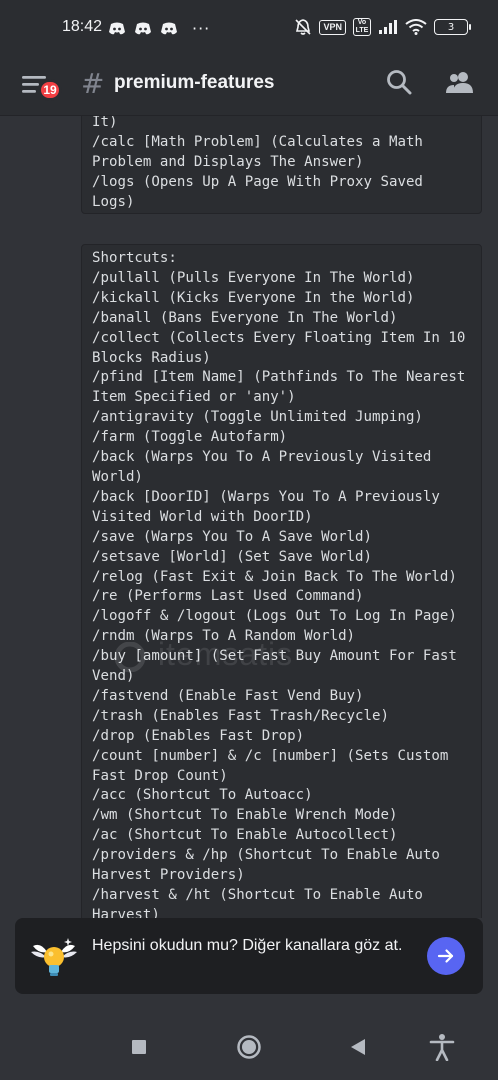 The height and width of the screenshot is (1080, 498). I want to click on code-line: /banall (Bans Everyone In The World), so click(245, 317).